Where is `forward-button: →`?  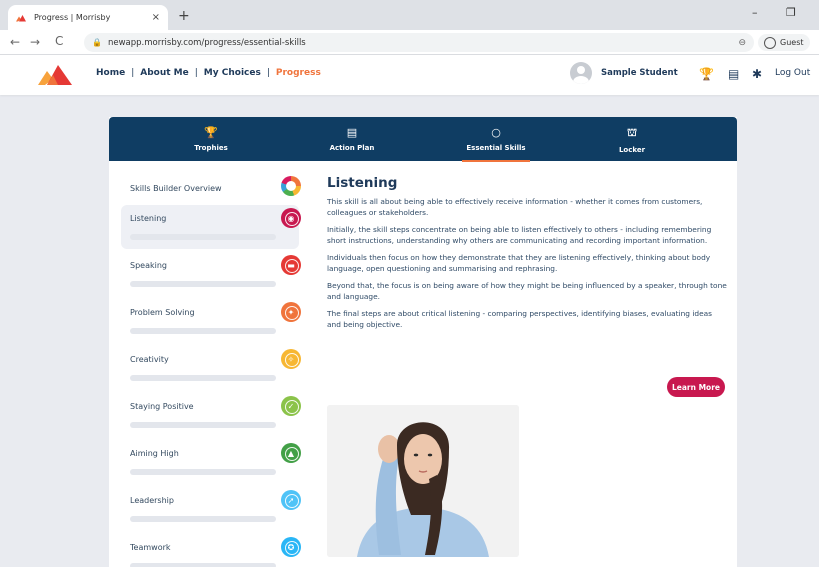
forward-button: → is located at coordinates (35, 42).